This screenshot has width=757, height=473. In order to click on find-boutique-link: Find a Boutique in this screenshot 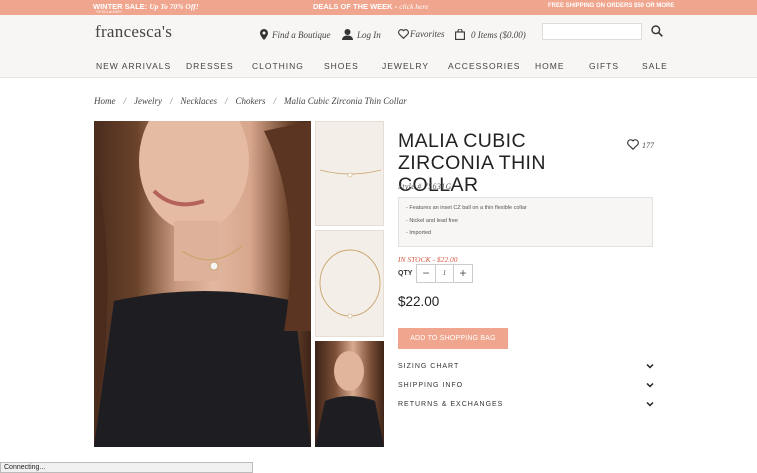, I will do `click(295, 34)`.